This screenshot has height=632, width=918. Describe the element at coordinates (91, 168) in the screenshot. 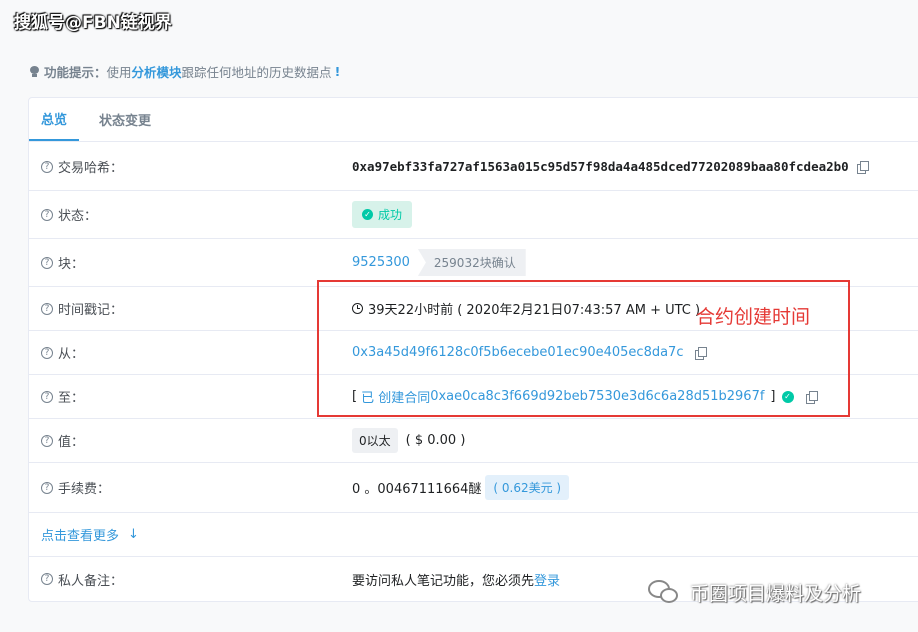

I see `tx-hash-label: 交易哈希：` at that location.